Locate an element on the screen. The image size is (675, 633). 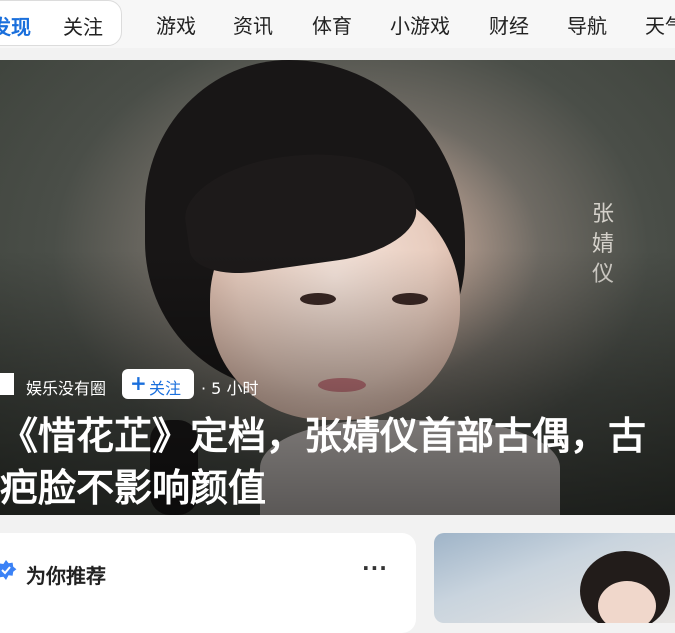
plus-icon: + is located at coordinates (138, 383).